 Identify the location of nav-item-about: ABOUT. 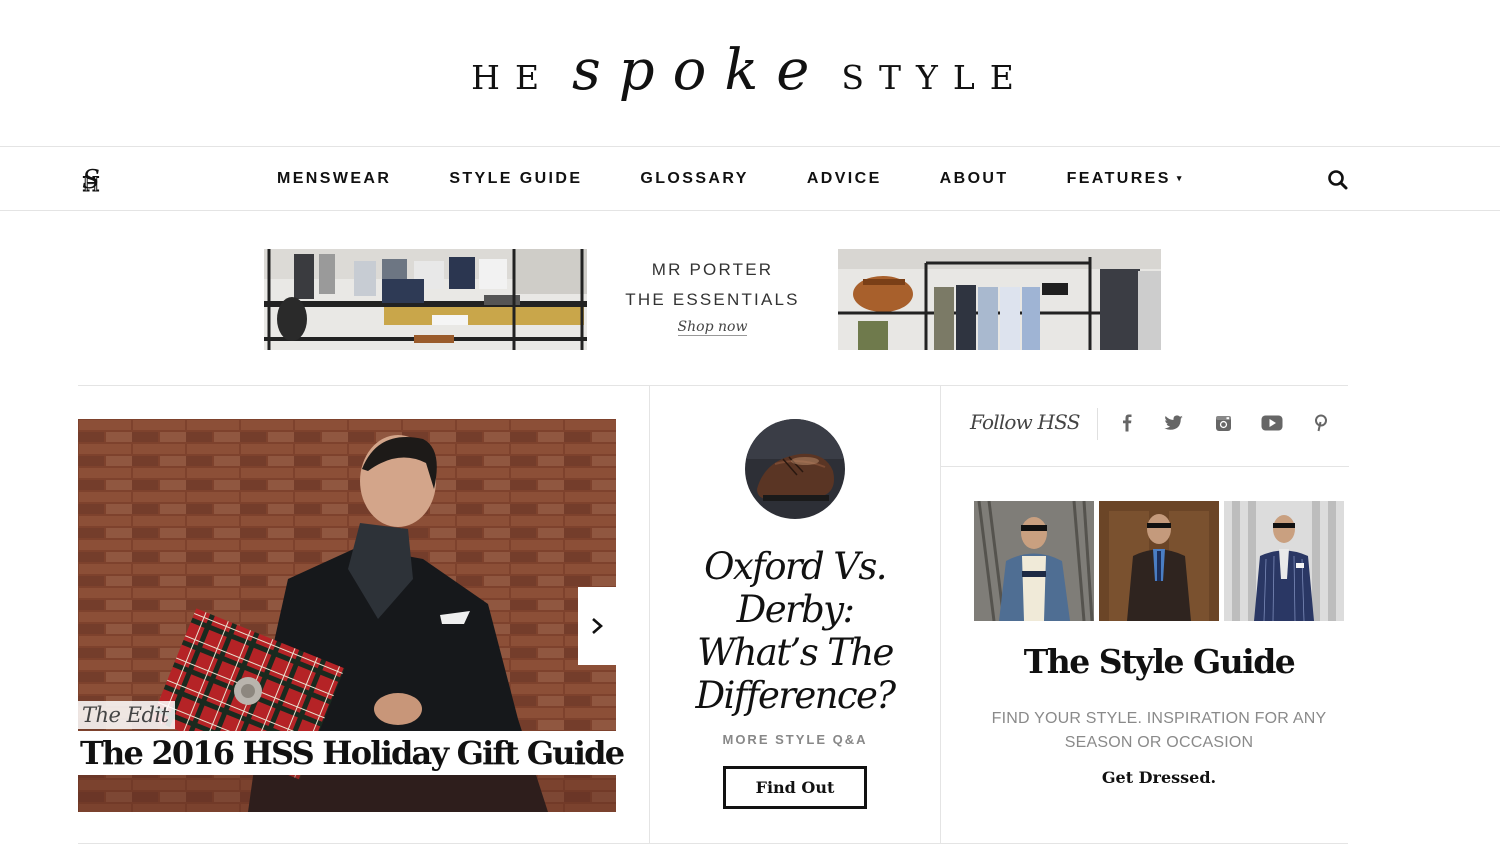
(974, 179).